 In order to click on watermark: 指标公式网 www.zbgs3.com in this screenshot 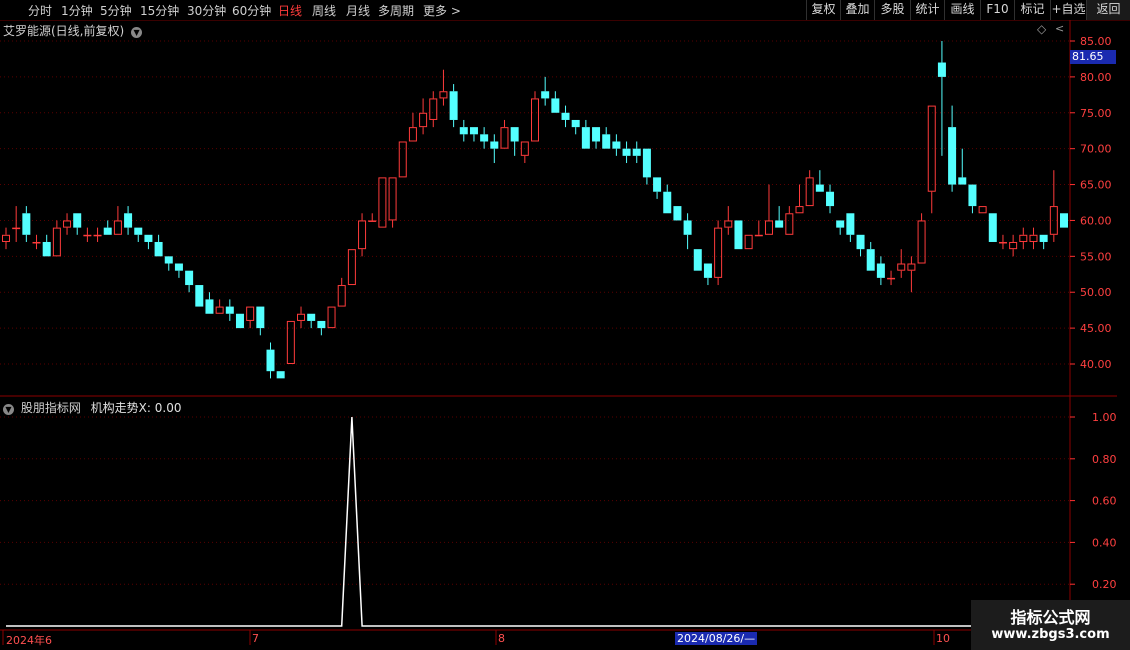, I will do `click(1050, 625)`.